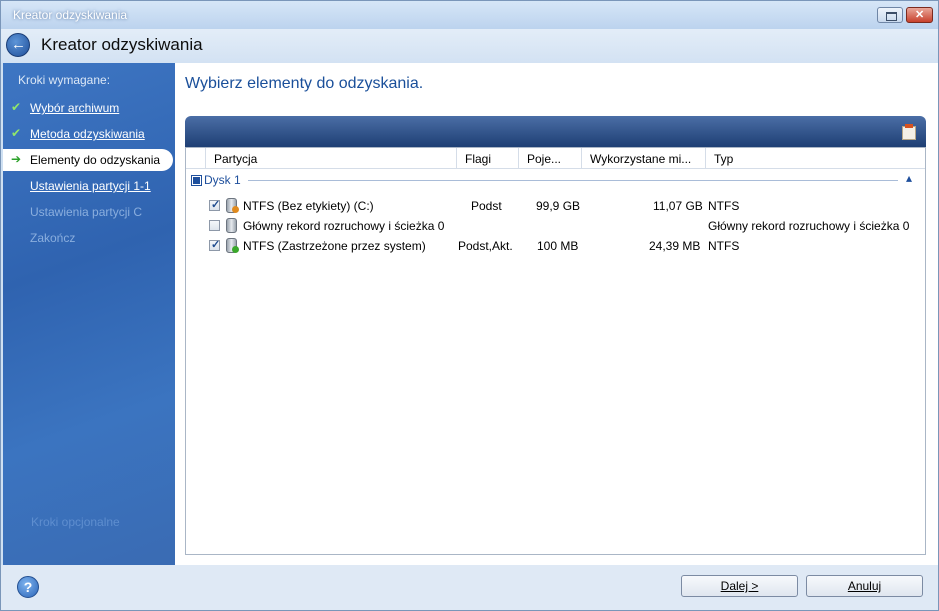 The height and width of the screenshot is (611, 939). Describe the element at coordinates (304, 83) in the screenshot. I see `page-title: Wybierz elementy do odzyskania.` at that location.